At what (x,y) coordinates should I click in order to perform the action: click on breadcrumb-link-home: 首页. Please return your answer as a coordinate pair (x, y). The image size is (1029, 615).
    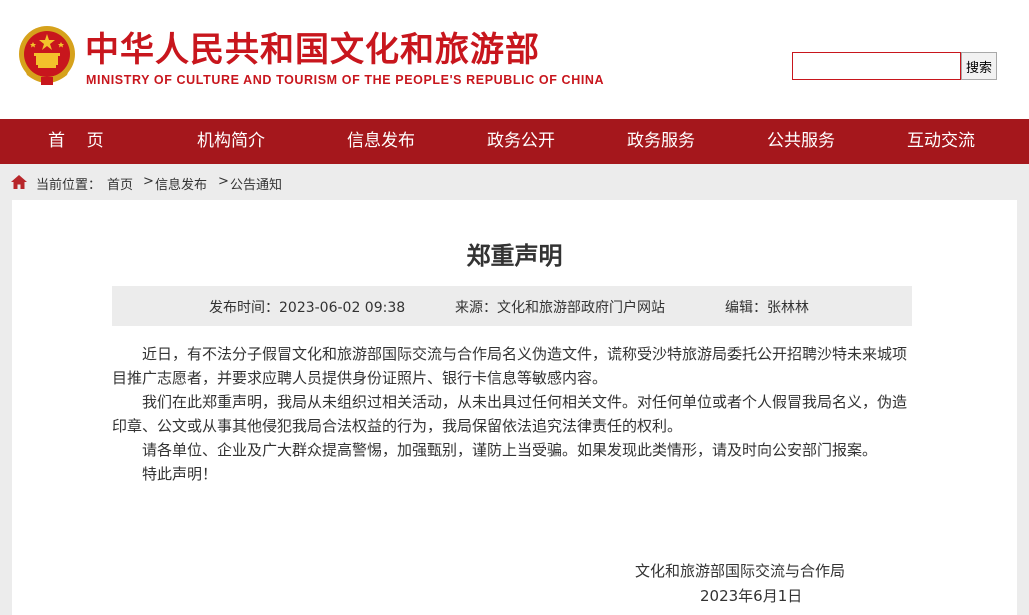
    Looking at the image, I should click on (120, 183).